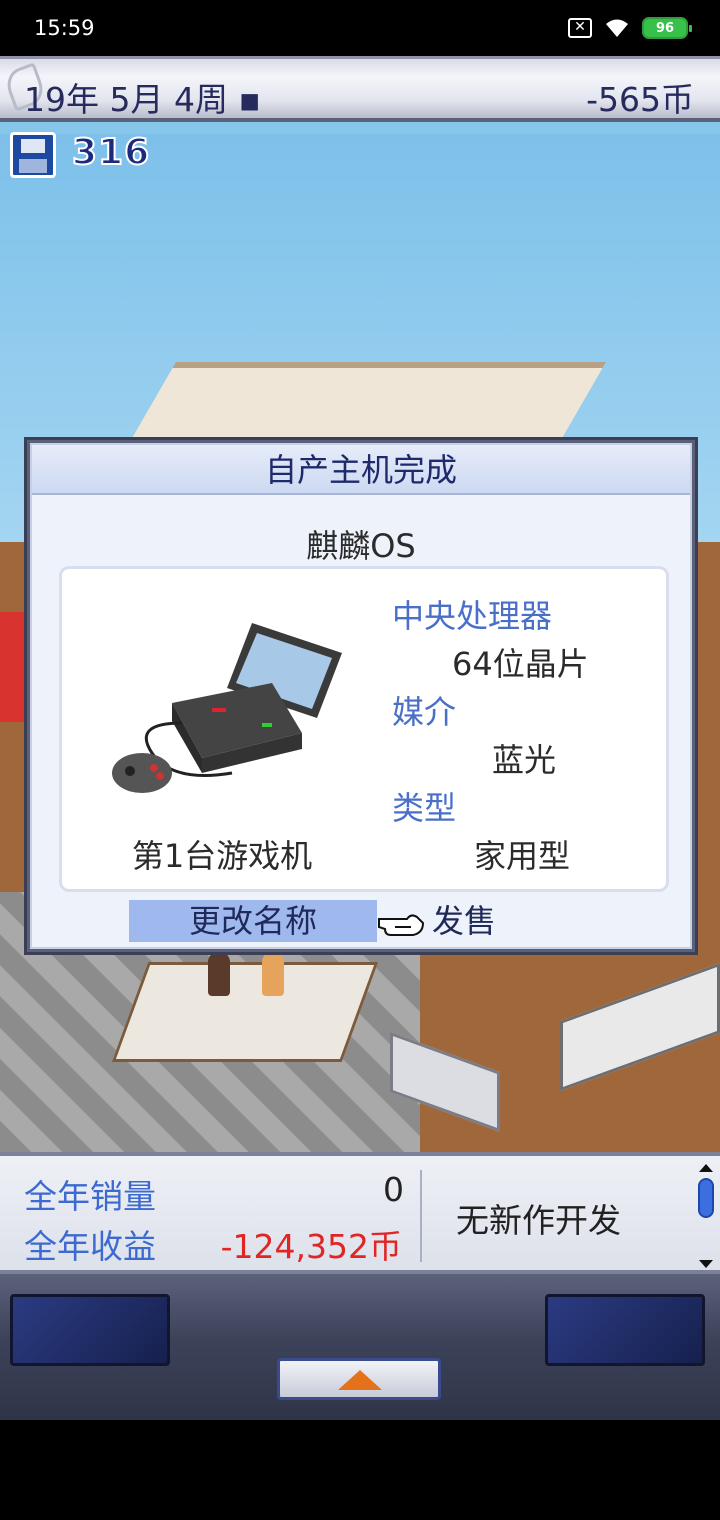  What do you see at coordinates (64, 28) in the screenshot?
I see `clock: 15:59` at bounding box center [64, 28].